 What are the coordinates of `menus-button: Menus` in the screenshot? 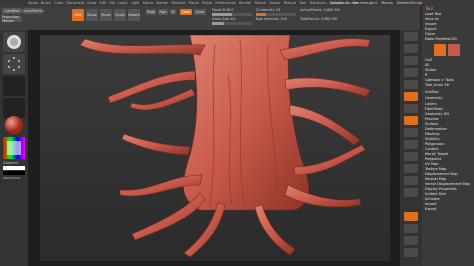 It's located at (386, 3).